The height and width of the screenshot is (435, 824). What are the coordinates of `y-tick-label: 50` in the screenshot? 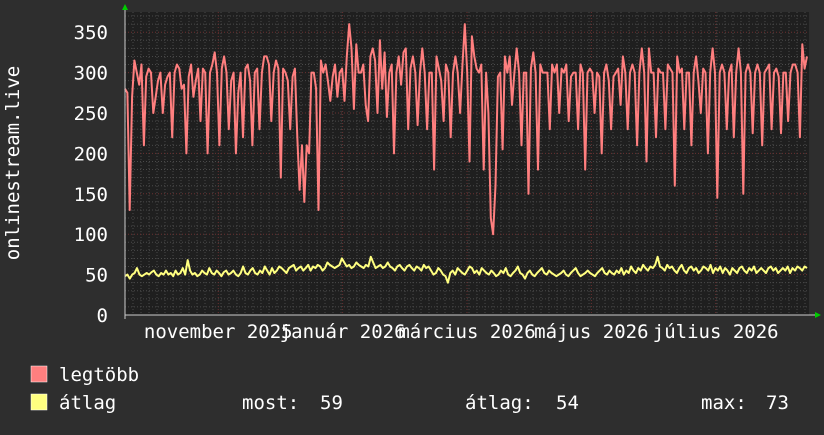 It's located at (96, 276).